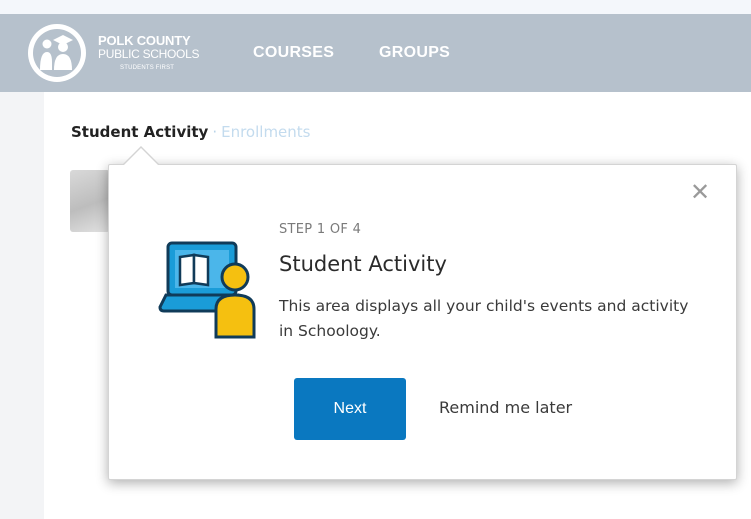  What do you see at coordinates (375, 7) in the screenshot?
I see `top-strip` at bounding box center [375, 7].